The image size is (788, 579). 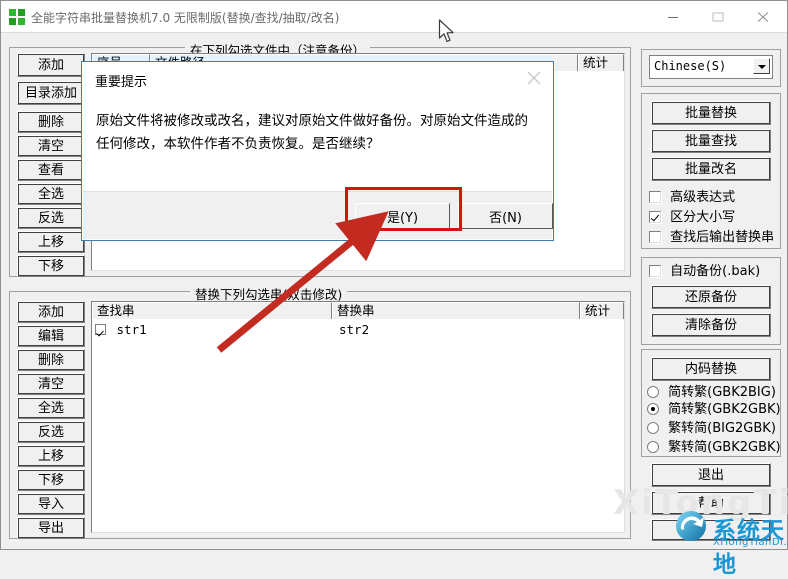 I want to click on str-add-button: 添加, so click(x=51, y=312).